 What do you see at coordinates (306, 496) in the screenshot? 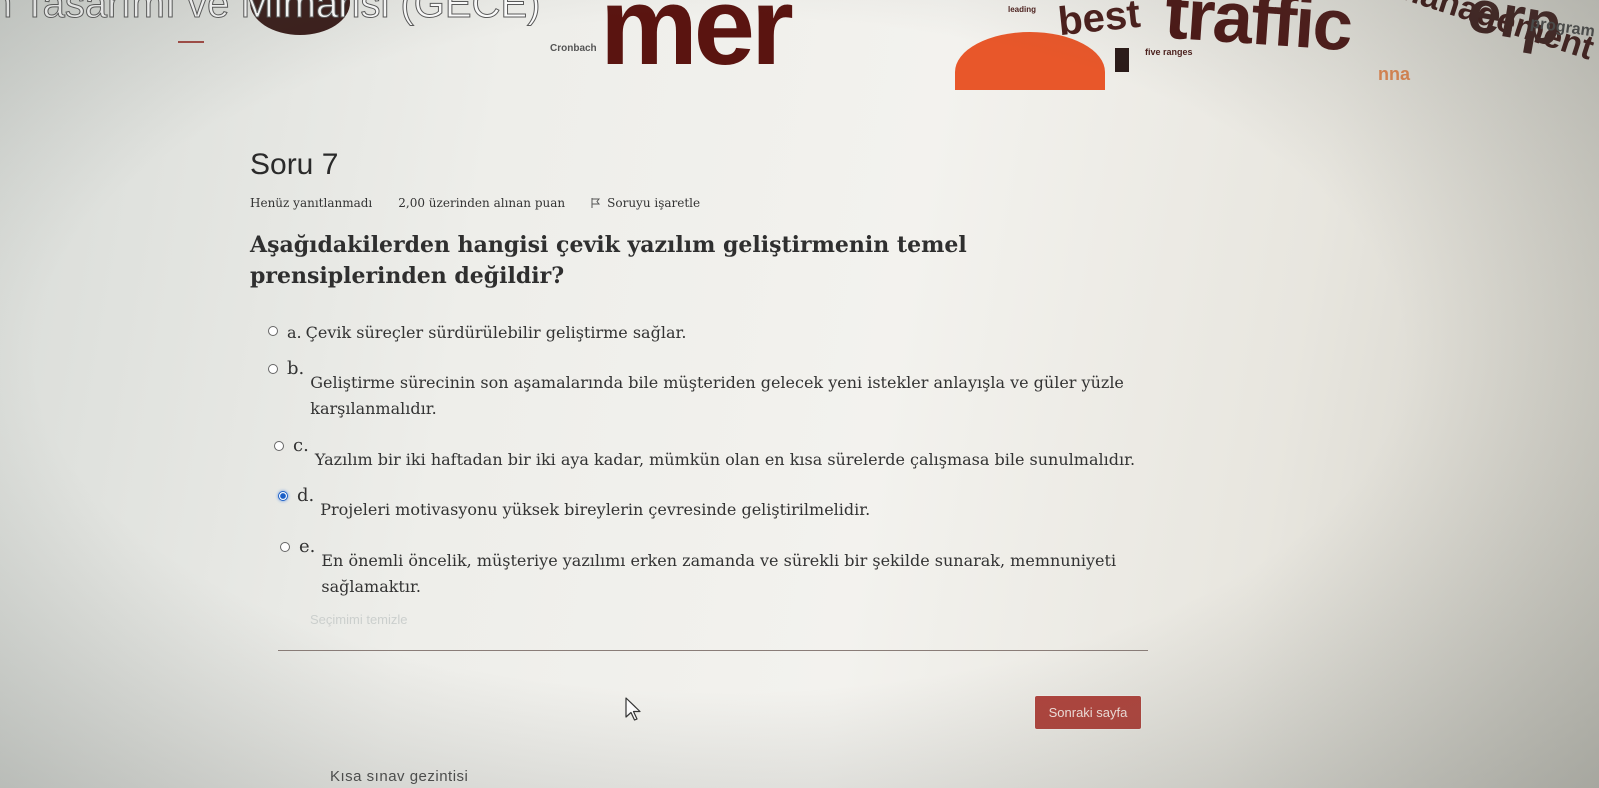
I see `answer-letter: d.` at bounding box center [306, 496].